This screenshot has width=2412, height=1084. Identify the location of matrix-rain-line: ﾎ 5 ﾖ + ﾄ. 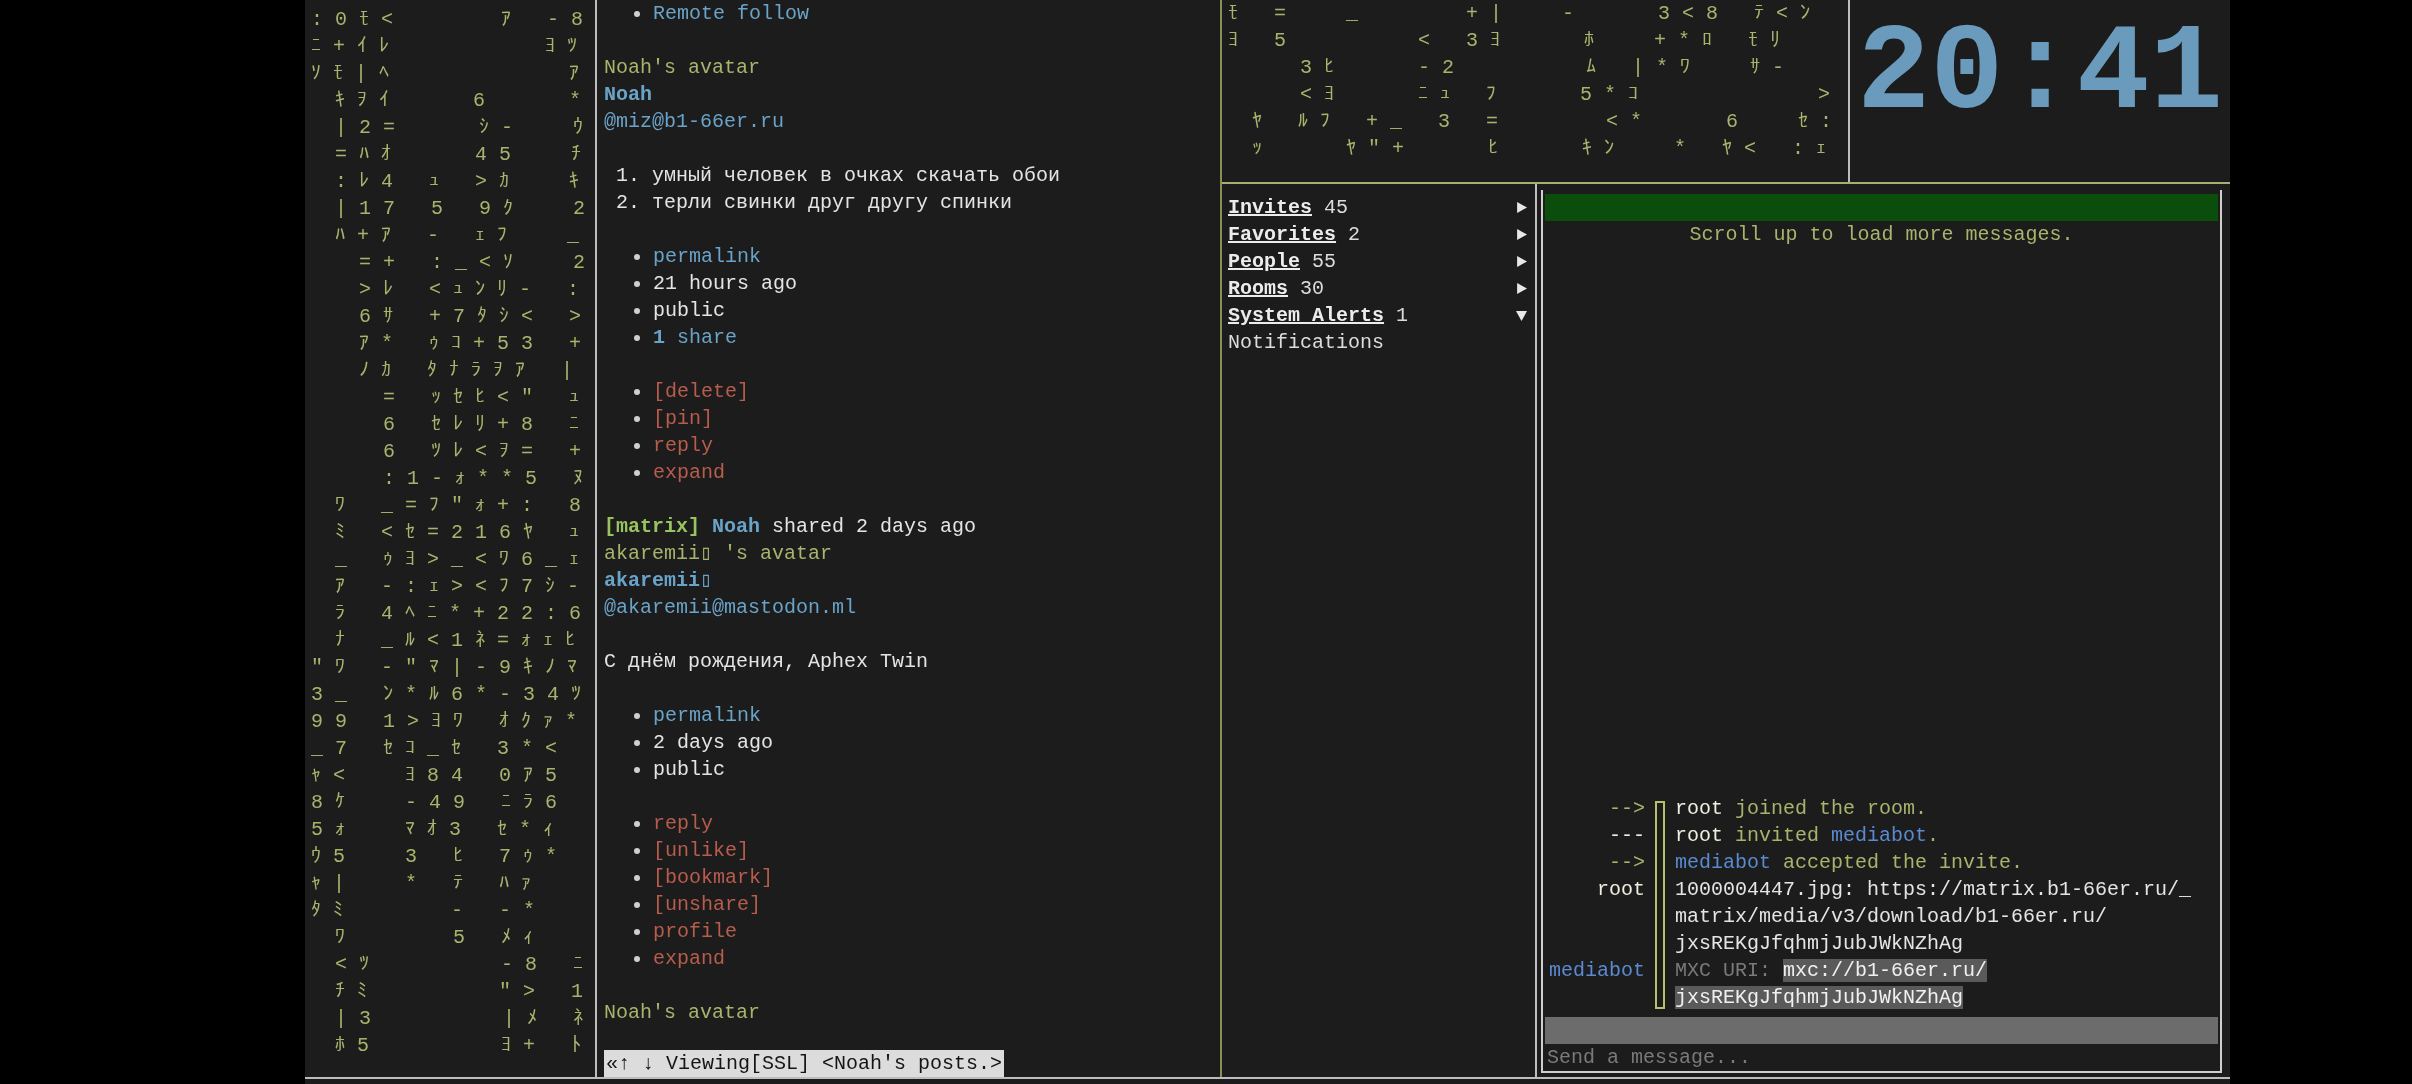
(458, 1046).